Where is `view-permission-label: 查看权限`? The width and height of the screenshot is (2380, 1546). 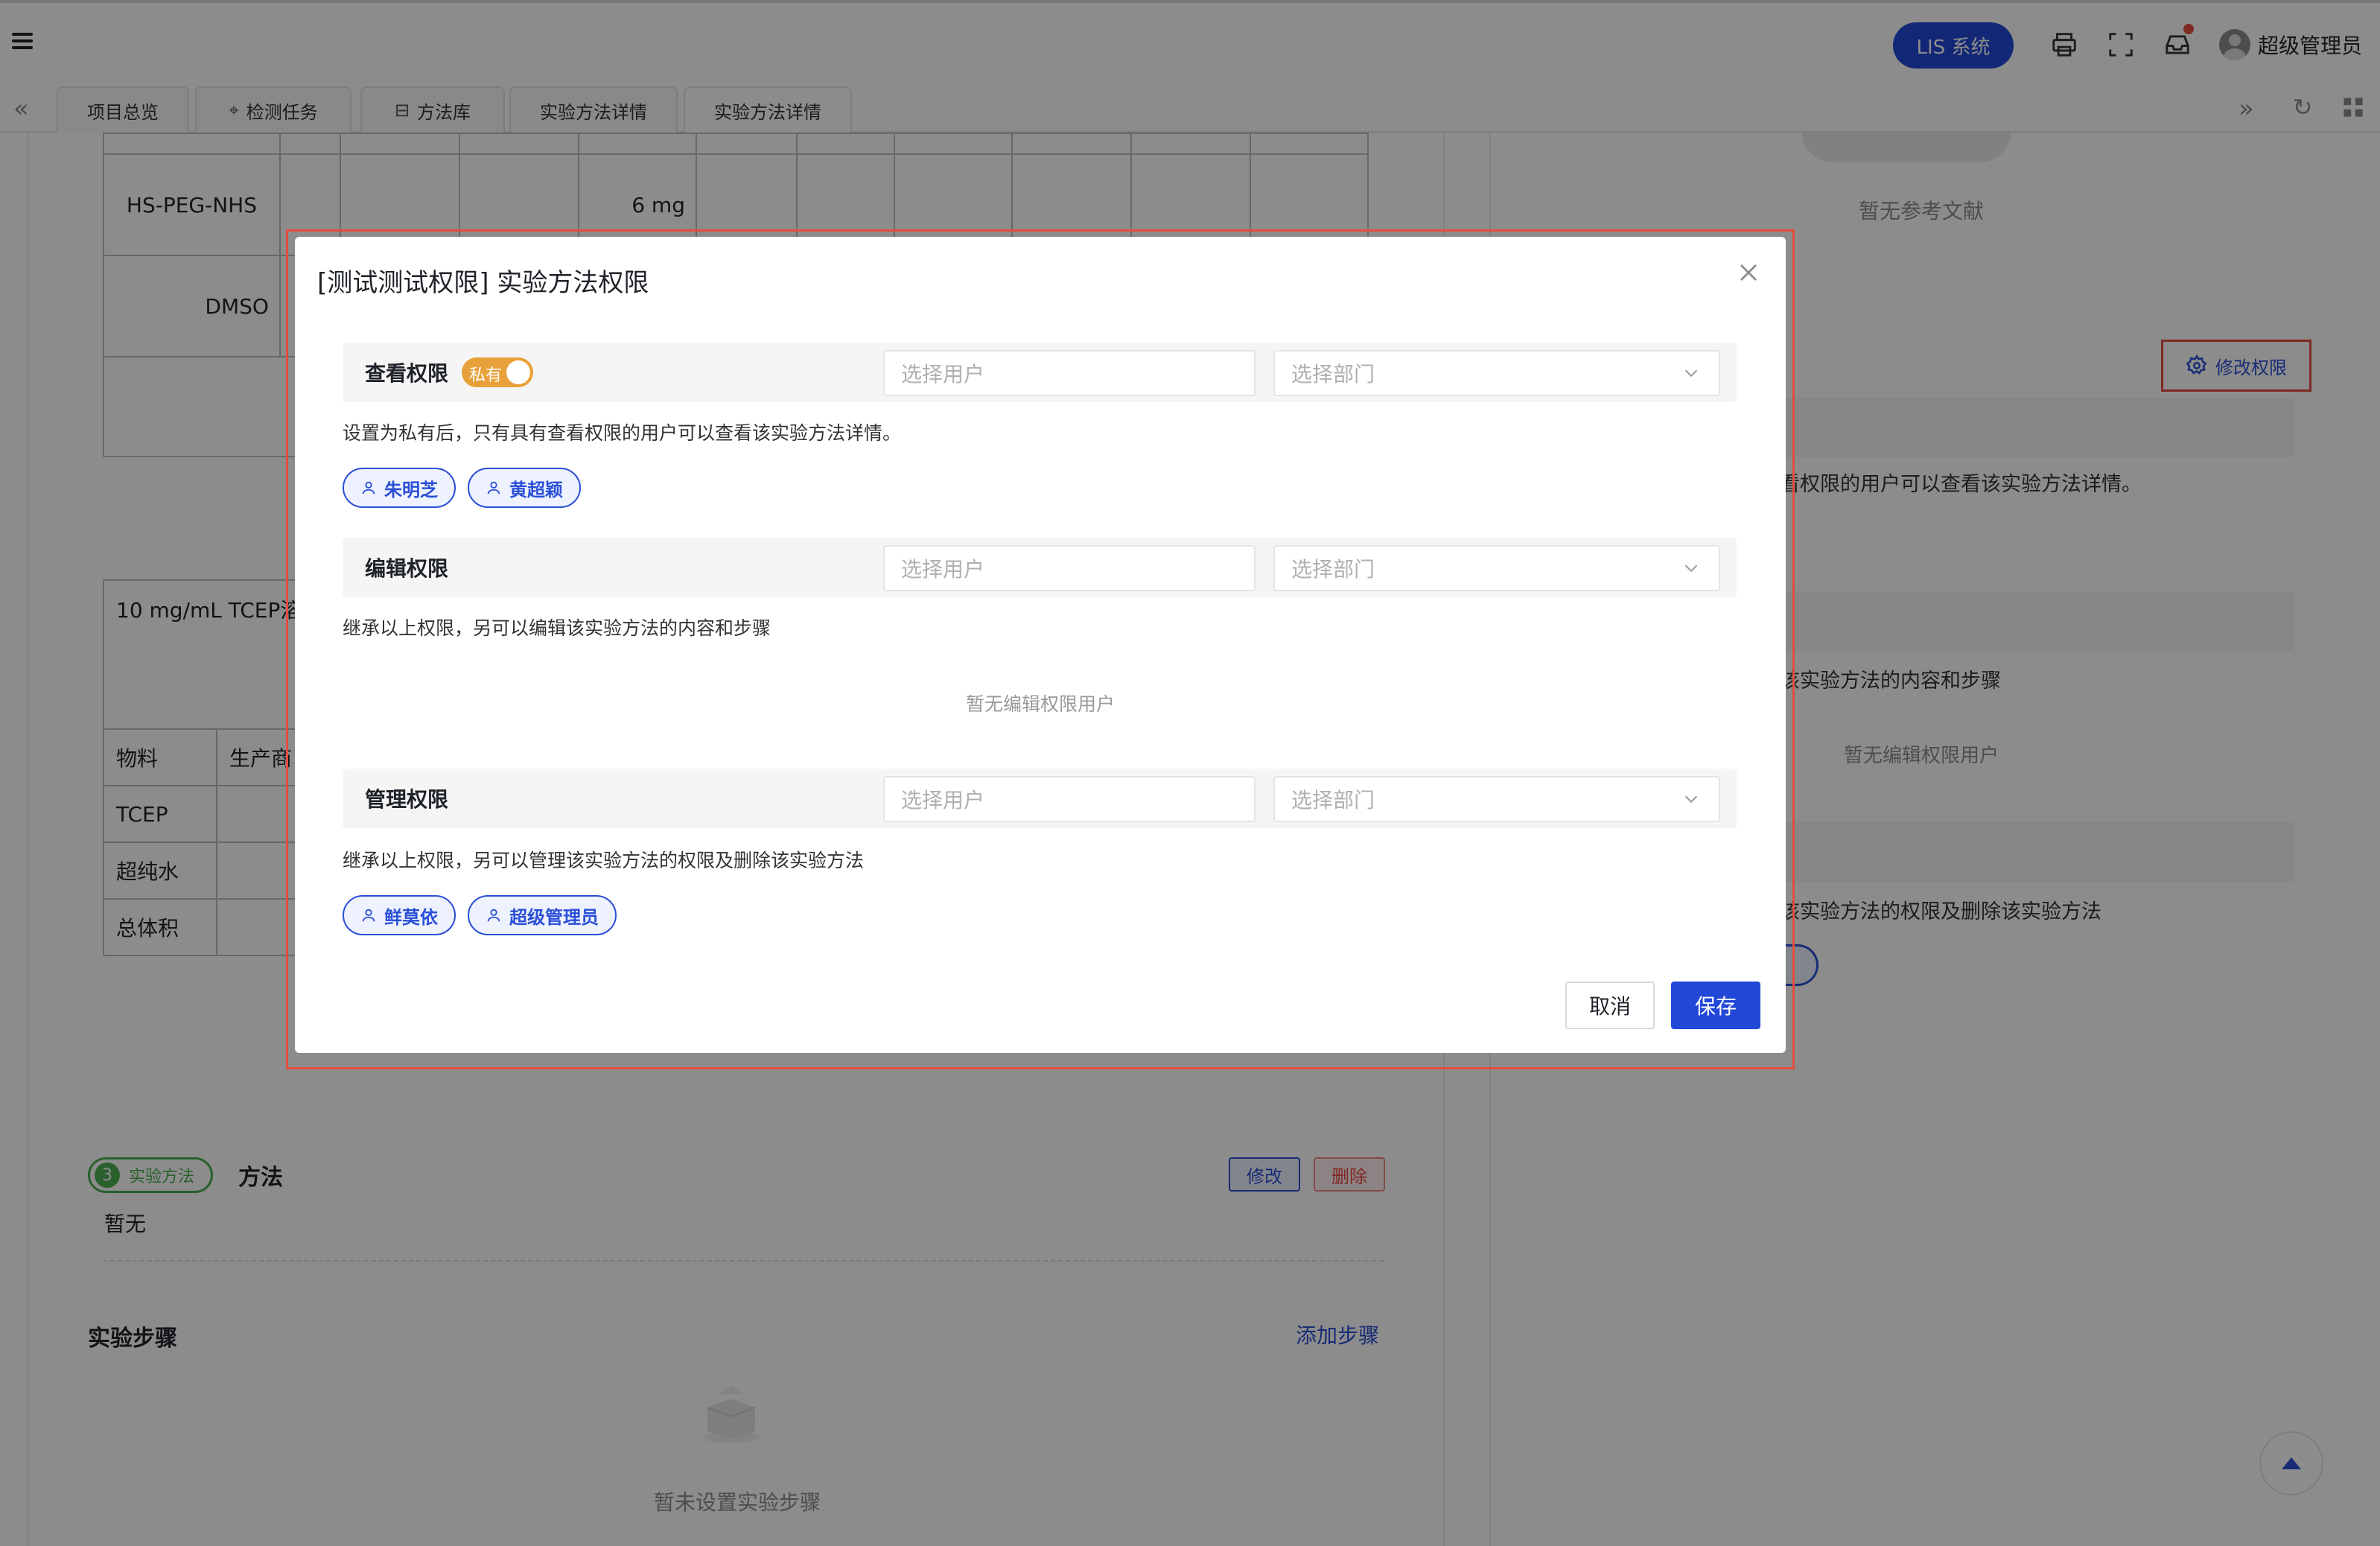 view-permission-label: 查看权限 is located at coordinates (407, 373).